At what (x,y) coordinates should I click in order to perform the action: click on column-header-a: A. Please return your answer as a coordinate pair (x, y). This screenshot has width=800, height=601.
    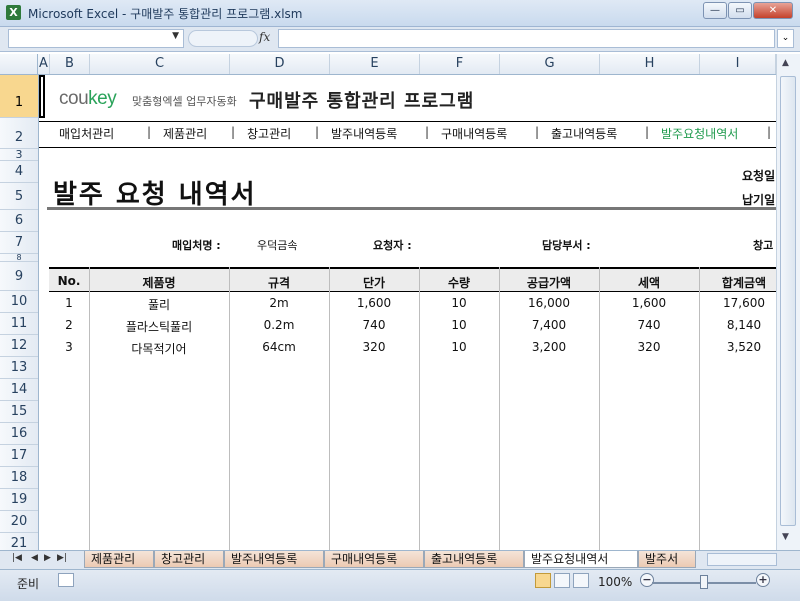
    Looking at the image, I should click on (44, 64).